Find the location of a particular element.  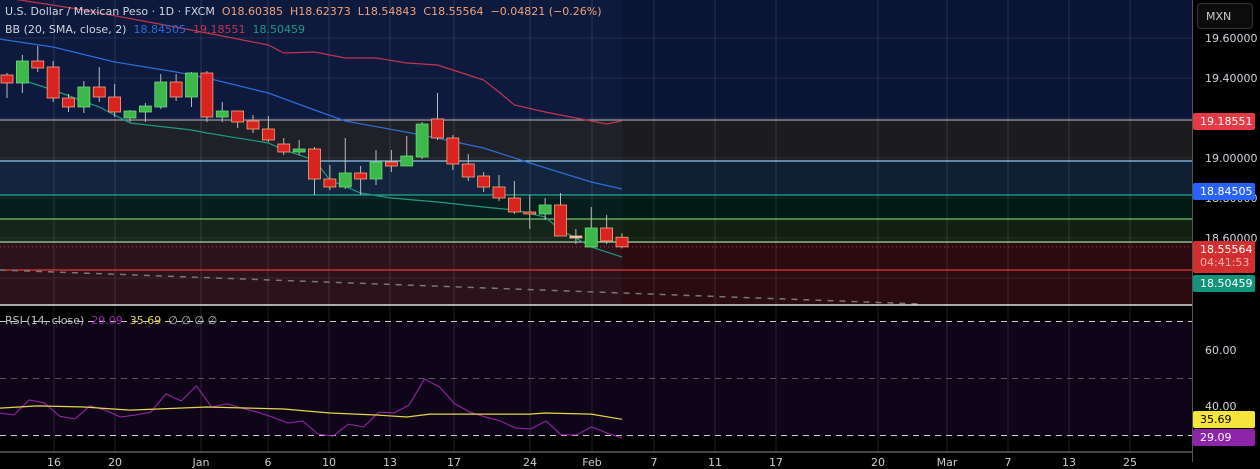

high-value: H18.62373 is located at coordinates (320, 11).